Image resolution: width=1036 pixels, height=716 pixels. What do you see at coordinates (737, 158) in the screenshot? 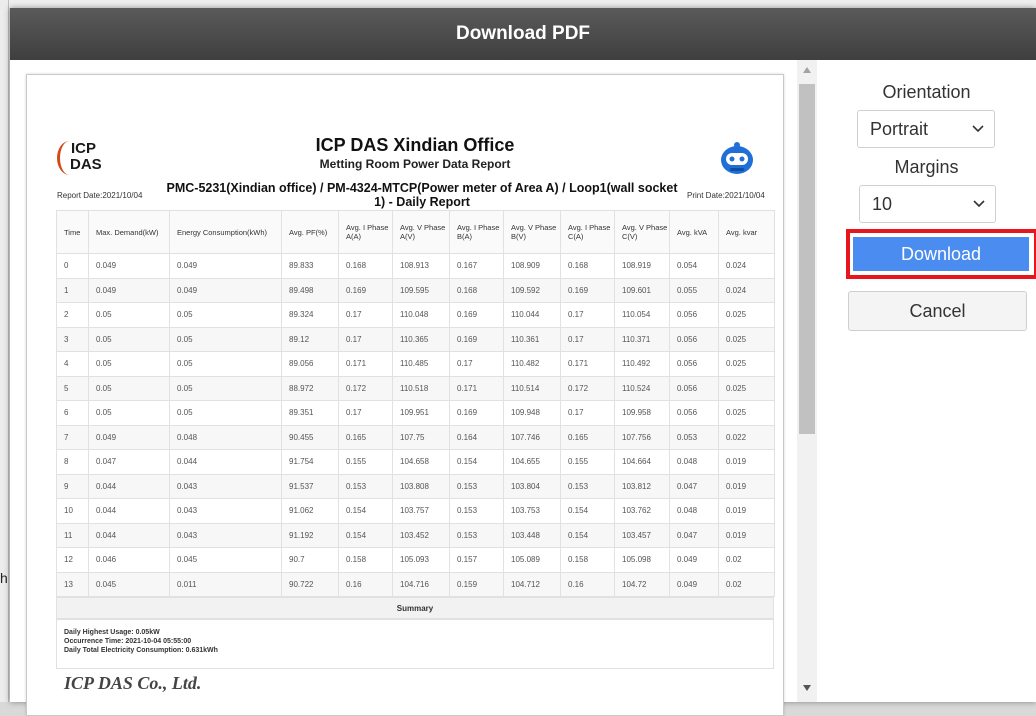
I see `robot-icon` at bounding box center [737, 158].